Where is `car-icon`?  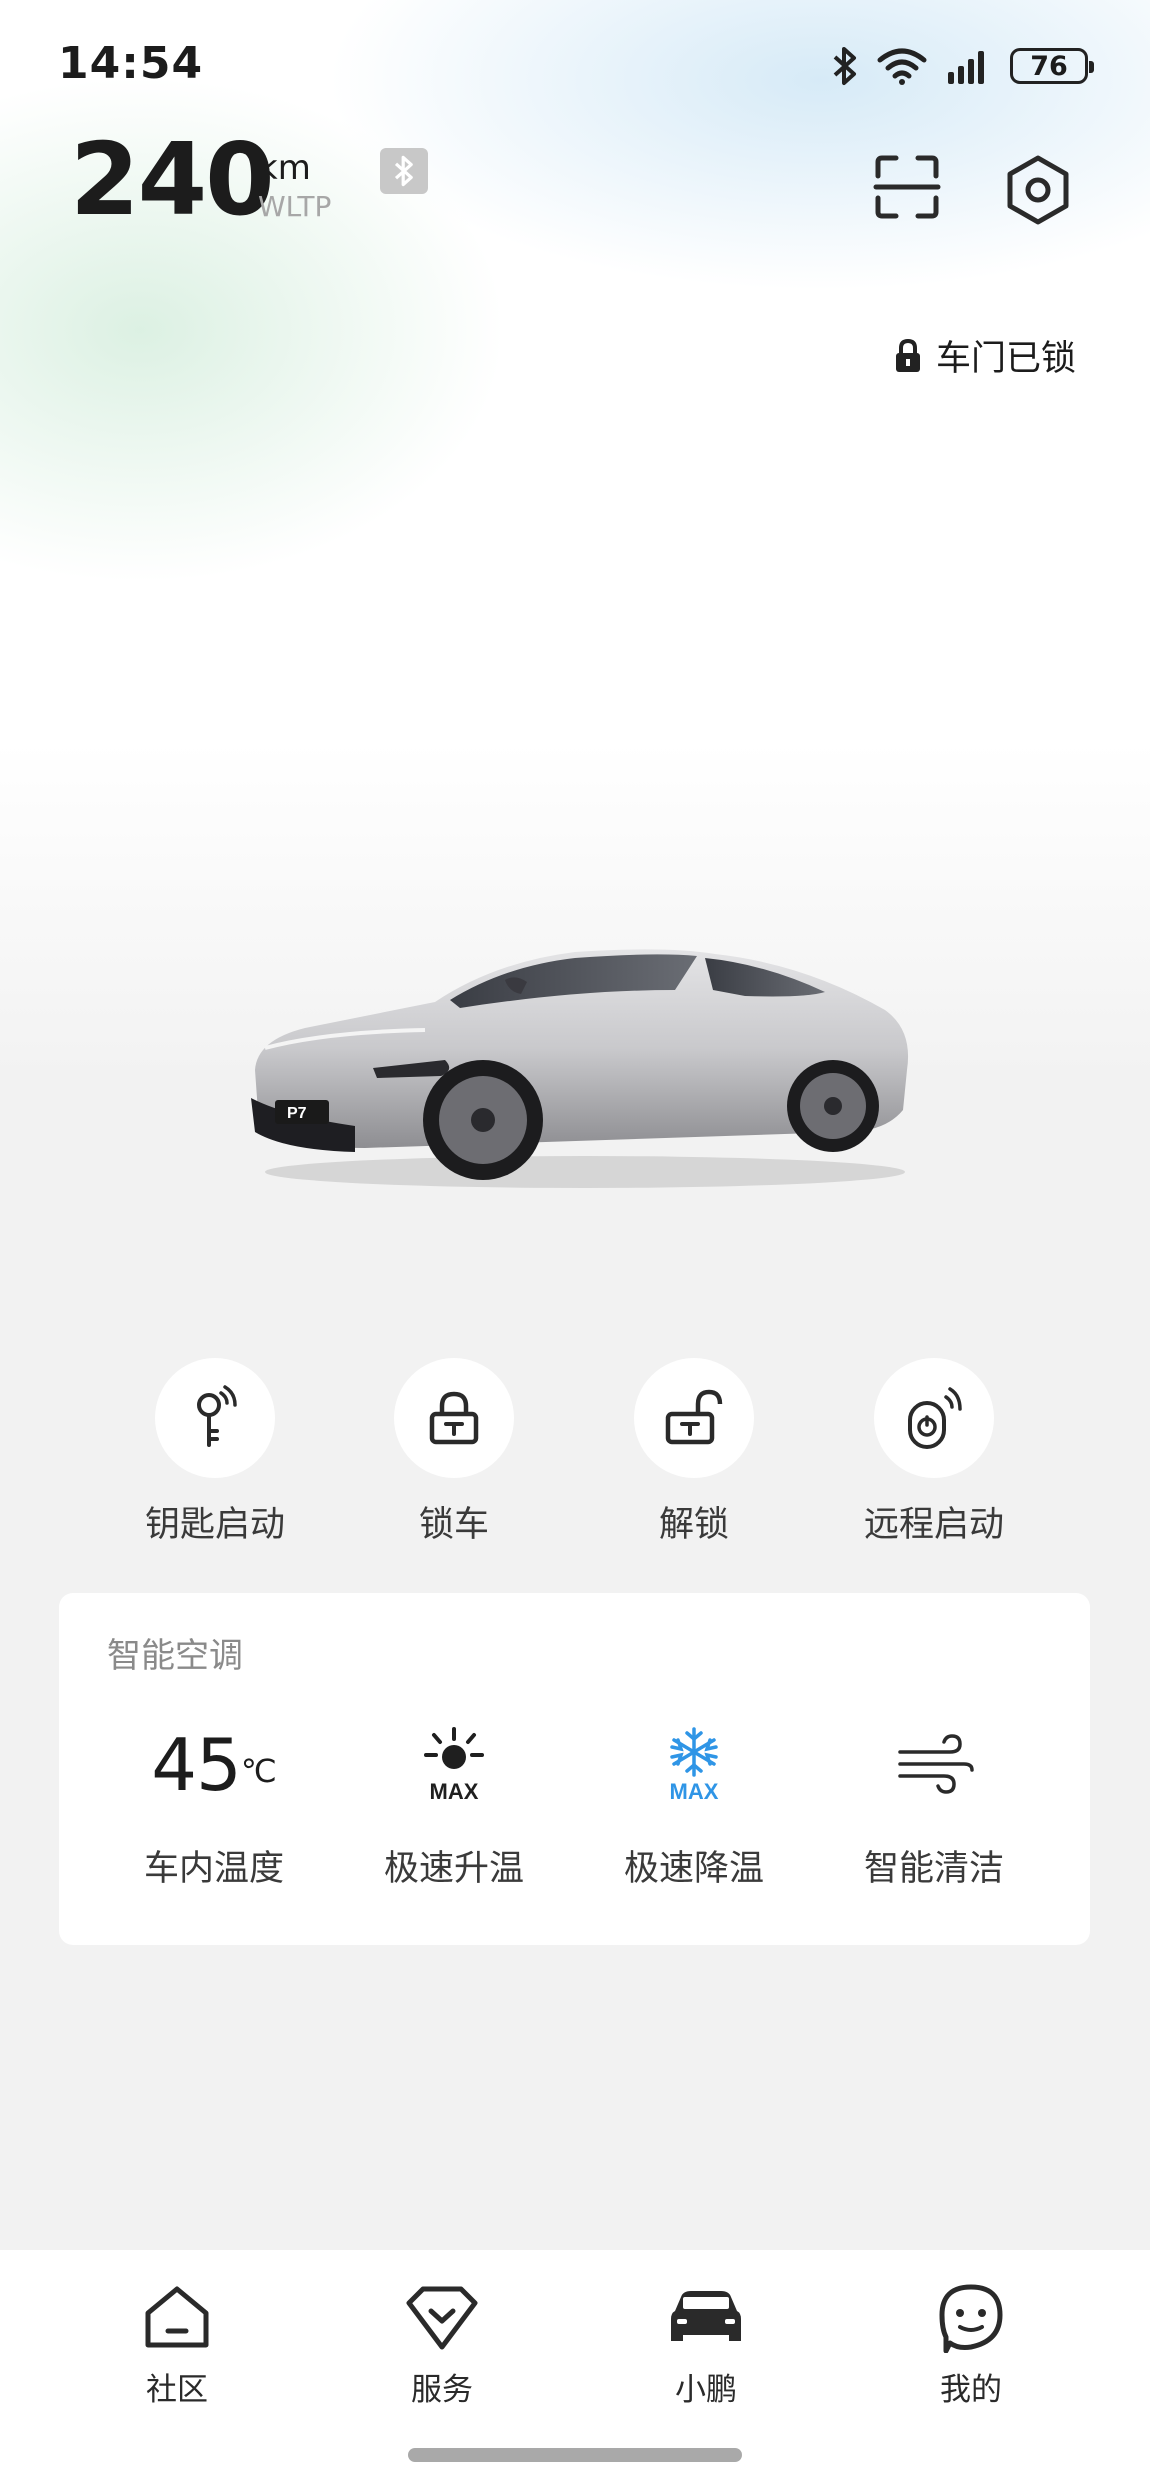
car-icon is located at coordinates (706, 2318).